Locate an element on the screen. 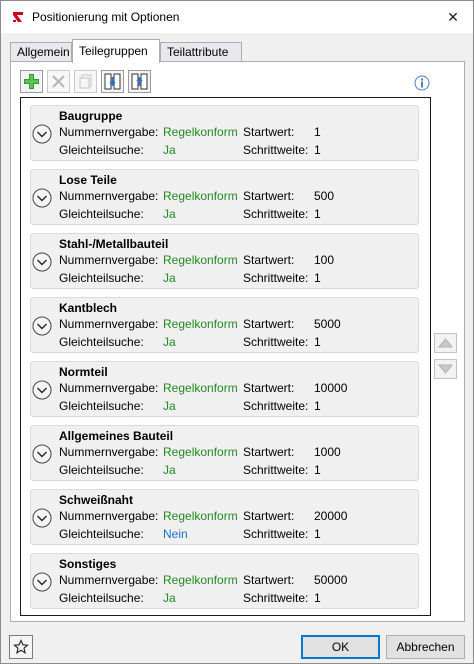 The width and height of the screenshot is (474, 664). delete-button is located at coordinates (58, 81).